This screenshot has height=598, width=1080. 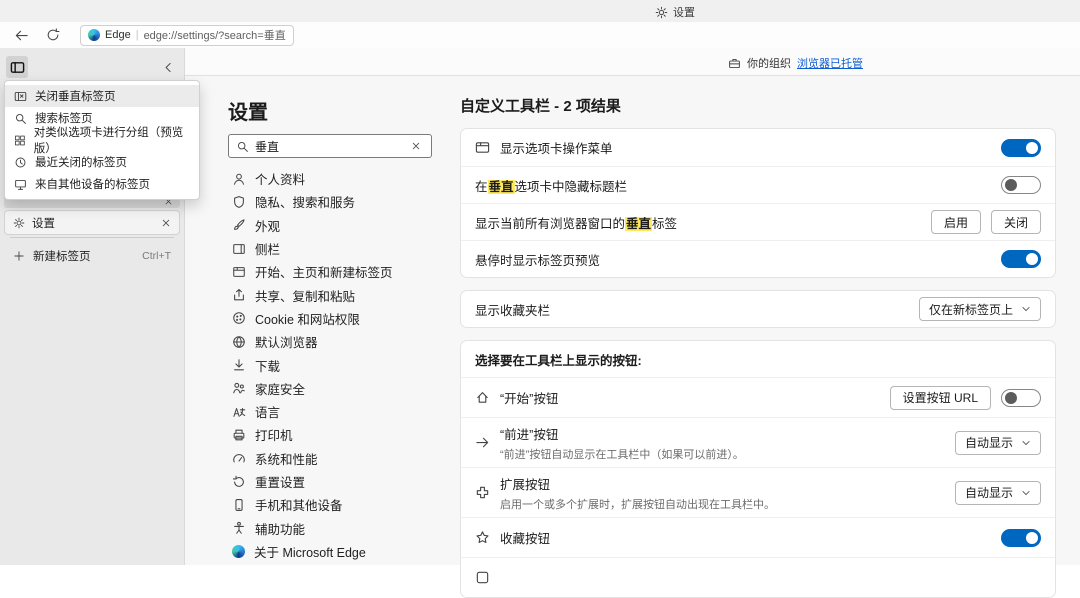 What do you see at coordinates (333, 481) in the screenshot?
I see `nav-item-reset-settings: 重置设置` at bounding box center [333, 481].